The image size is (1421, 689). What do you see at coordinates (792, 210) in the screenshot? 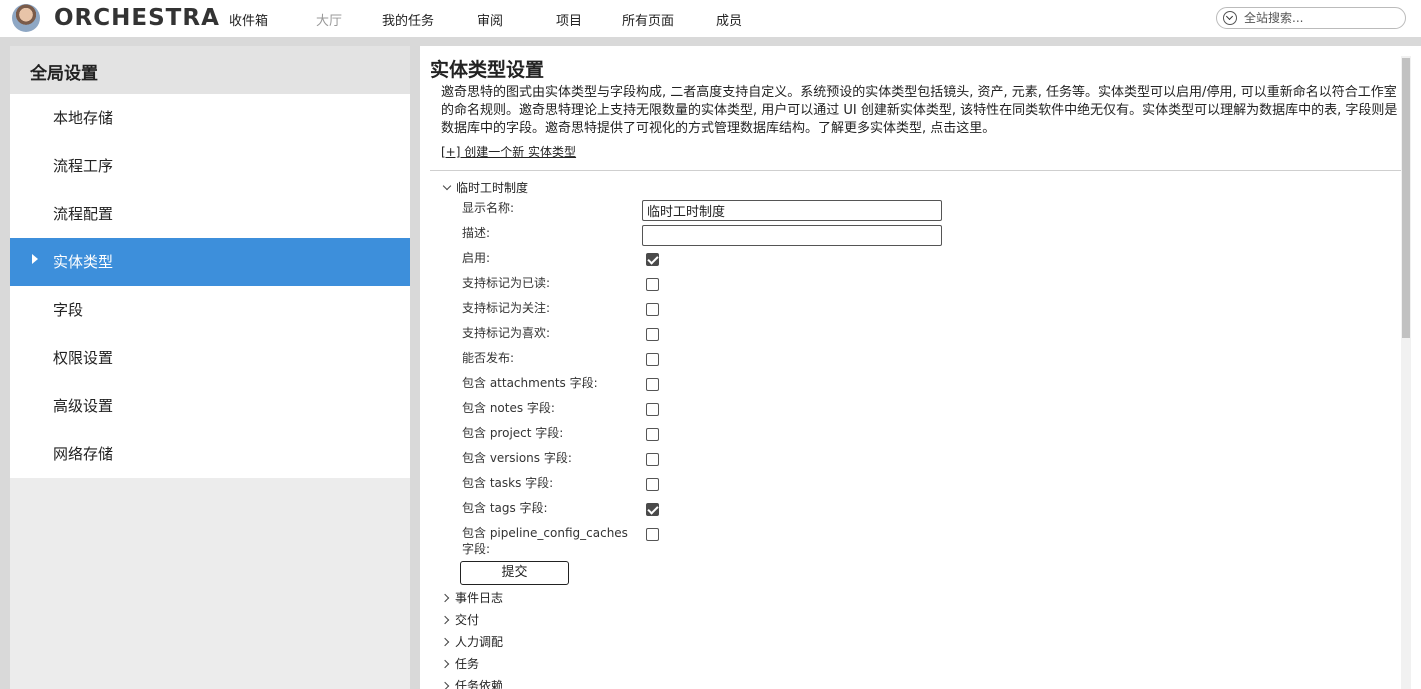
I see `display-name-input` at bounding box center [792, 210].